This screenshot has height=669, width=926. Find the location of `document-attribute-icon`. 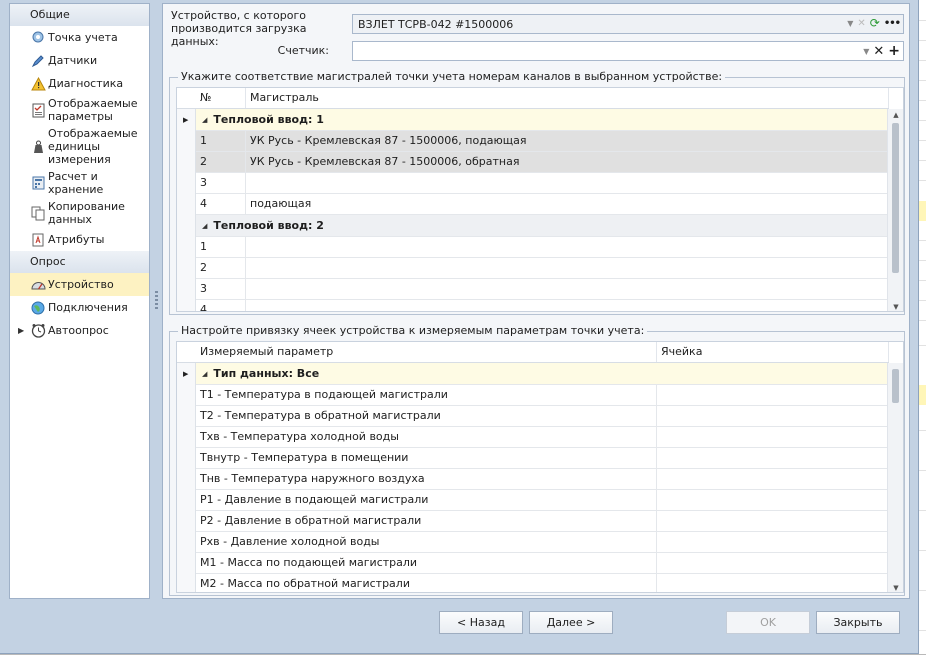

document-attribute-icon is located at coordinates (38, 240).